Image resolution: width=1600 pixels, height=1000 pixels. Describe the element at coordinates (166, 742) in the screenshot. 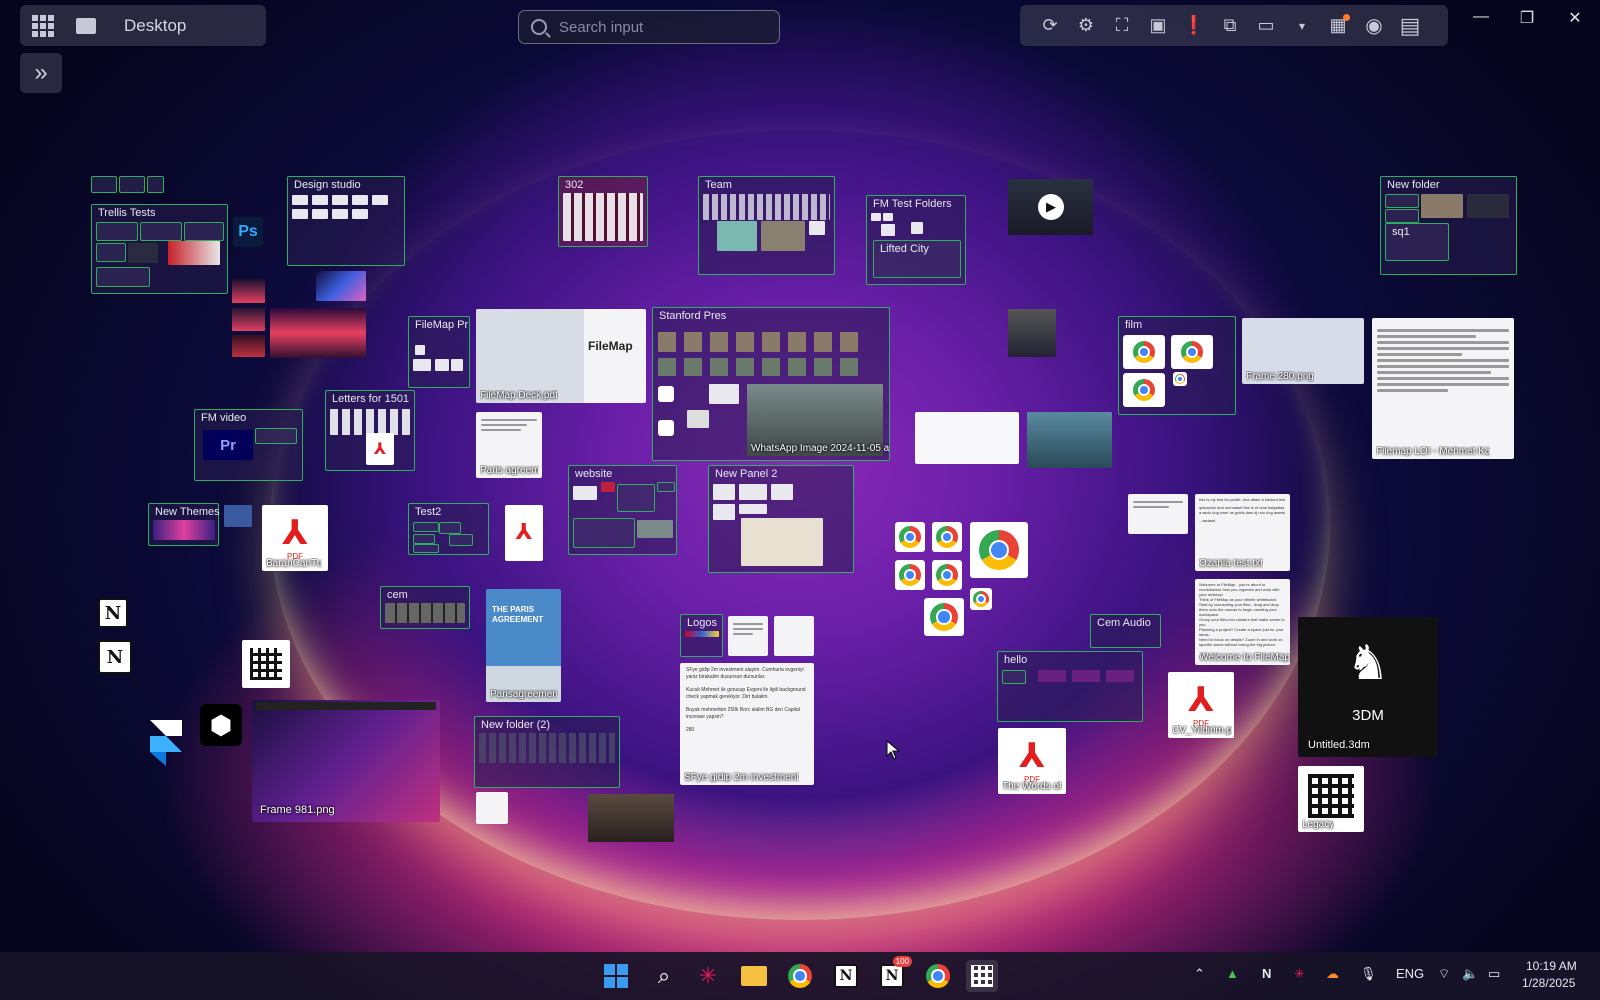

I see `framer-icon` at that location.